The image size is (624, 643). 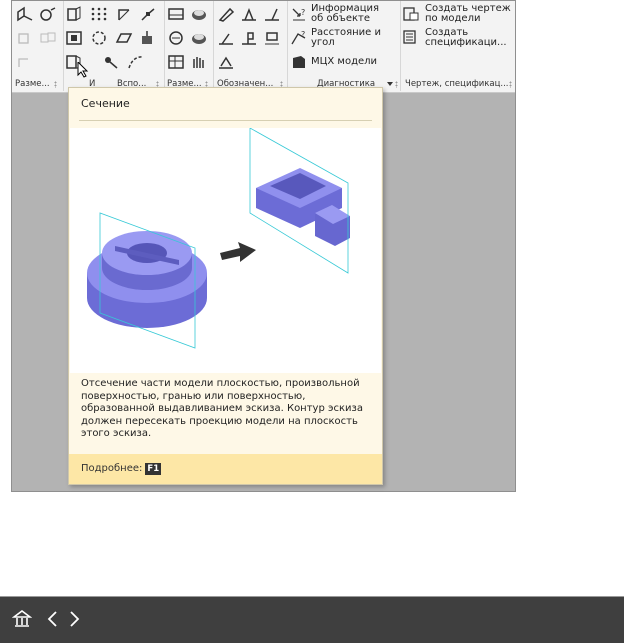 What do you see at coordinates (411, 14) in the screenshot?
I see `create-drawing-icon` at bounding box center [411, 14].